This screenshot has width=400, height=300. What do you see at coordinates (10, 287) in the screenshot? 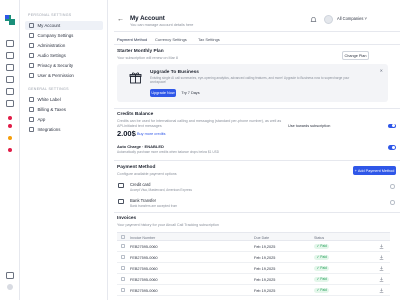
I see `user-avatar-icon` at bounding box center [10, 287].